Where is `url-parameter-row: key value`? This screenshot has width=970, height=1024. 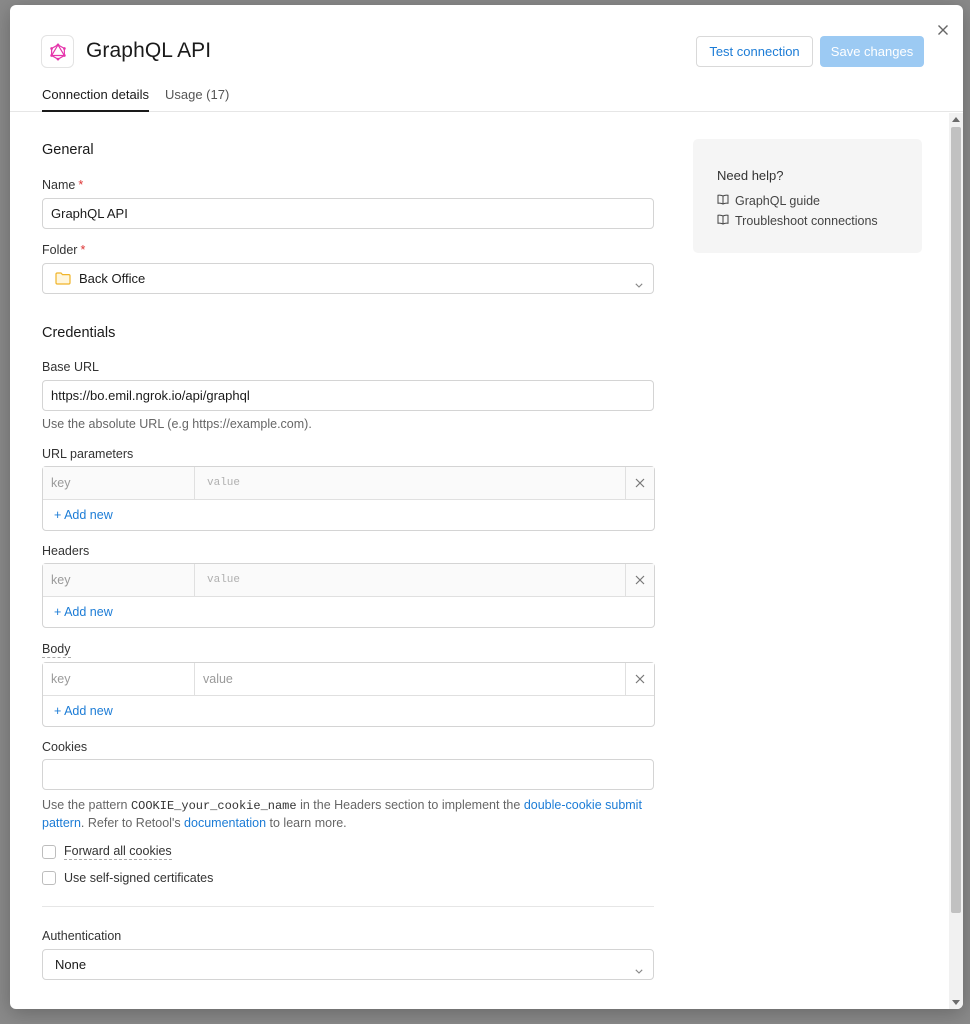 url-parameter-row: key value is located at coordinates (348, 483).